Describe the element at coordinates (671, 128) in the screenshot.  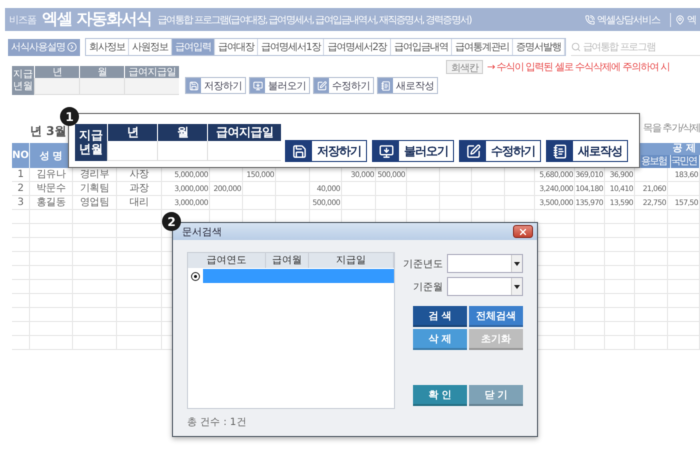
I see `sheet-note: 목을 추가/삭제` at that location.